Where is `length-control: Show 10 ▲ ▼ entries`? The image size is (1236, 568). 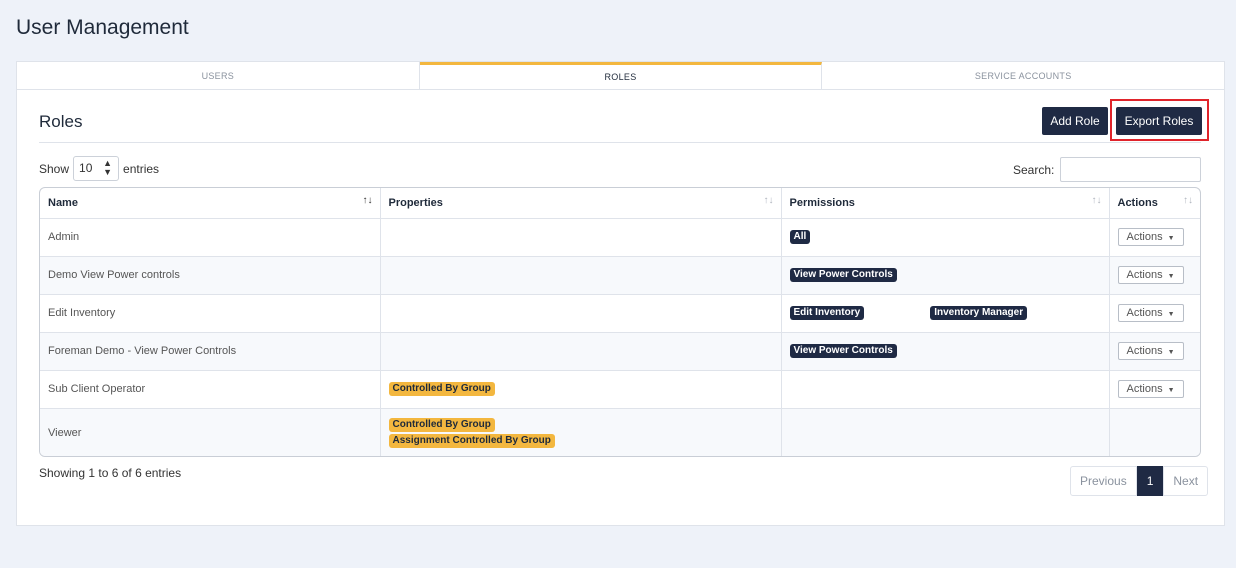 length-control: Show 10 ▲ ▼ entries is located at coordinates (99, 168).